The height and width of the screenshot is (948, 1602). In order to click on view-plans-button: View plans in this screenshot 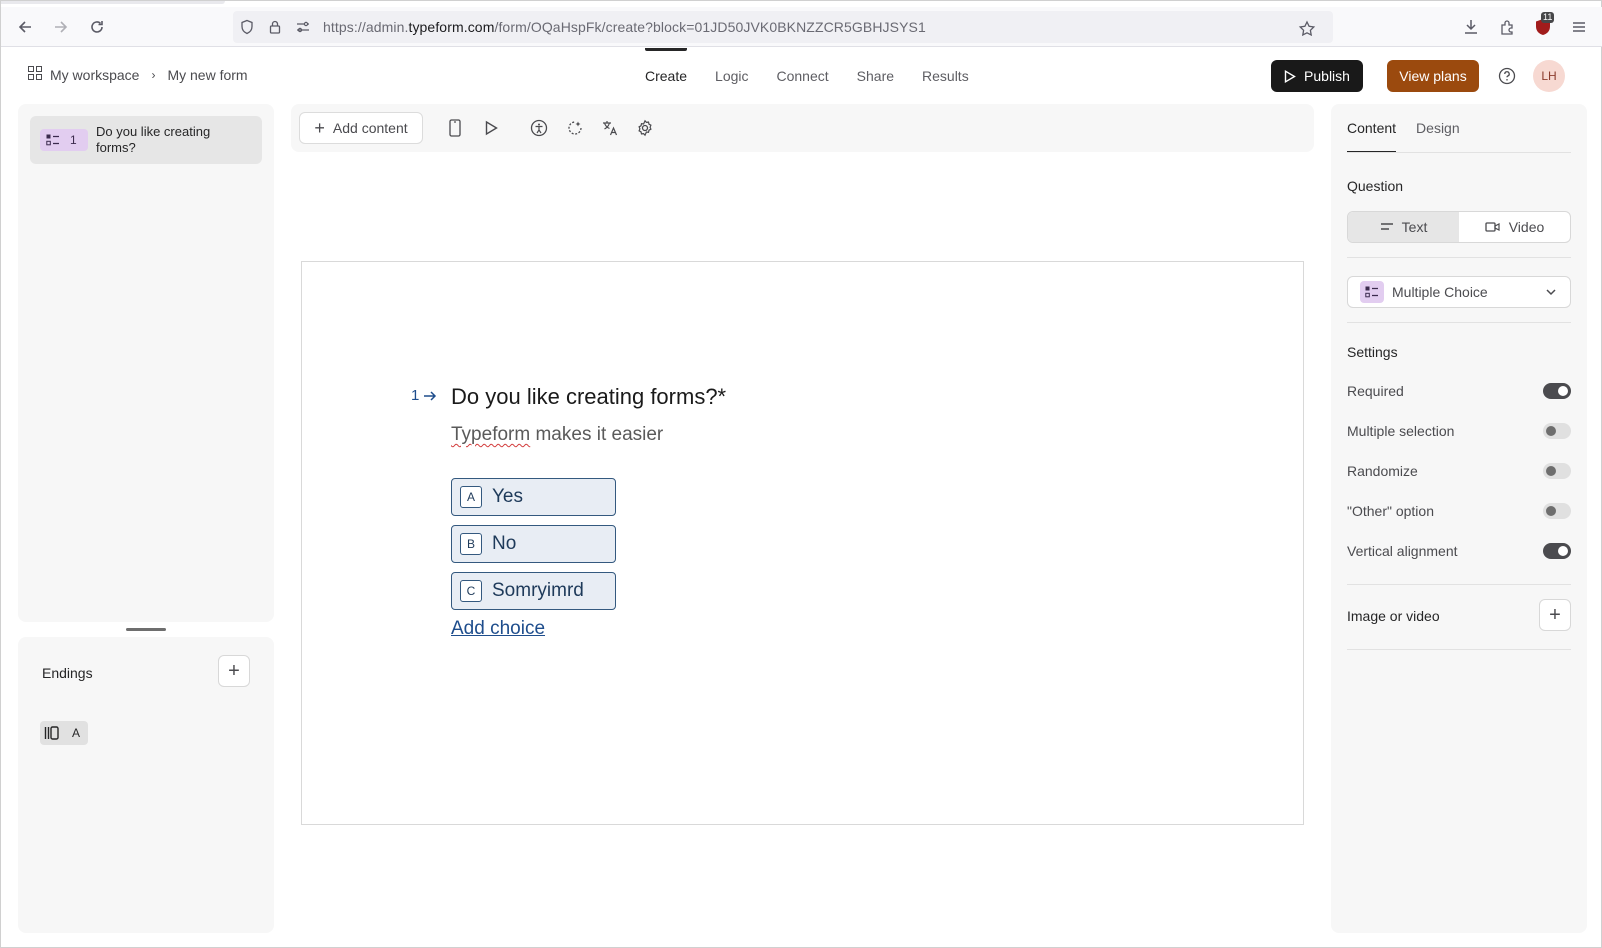, I will do `click(1433, 76)`.